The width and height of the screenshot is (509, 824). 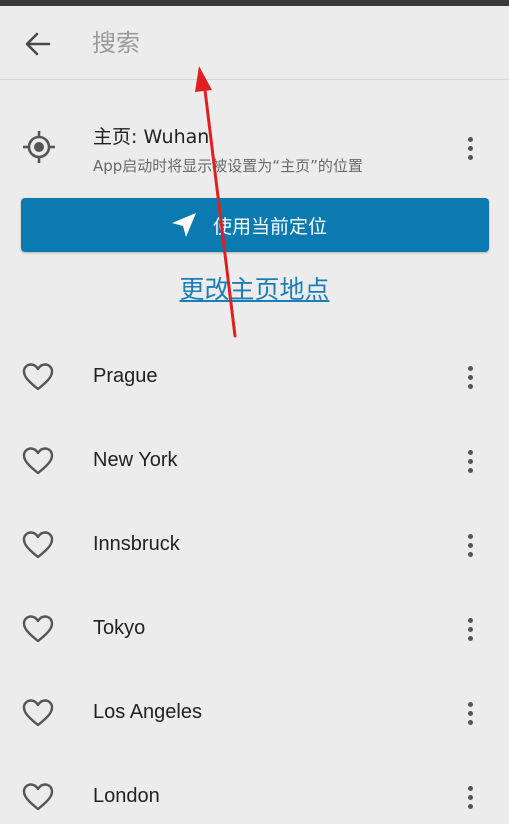 I want to click on my-location-icon, so click(x=39, y=147).